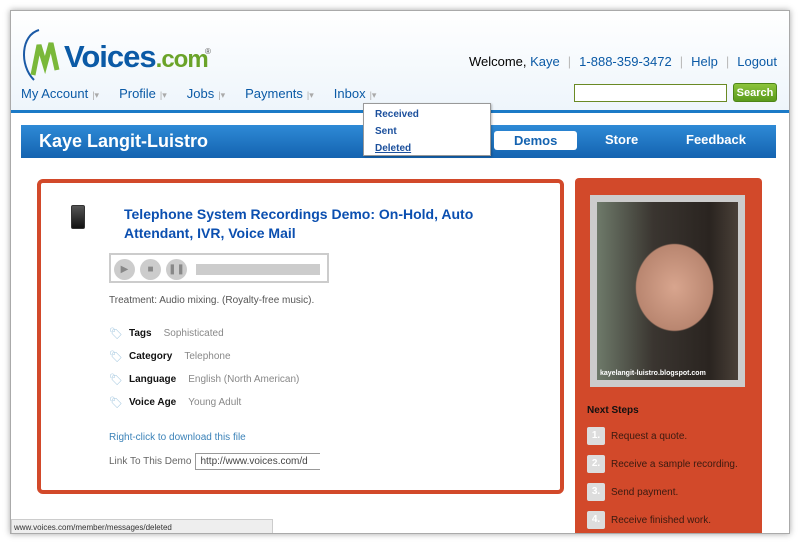 The image size is (800, 546). Describe the element at coordinates (704, 61) in the screenshot. I see `help-link: Help` at that location.